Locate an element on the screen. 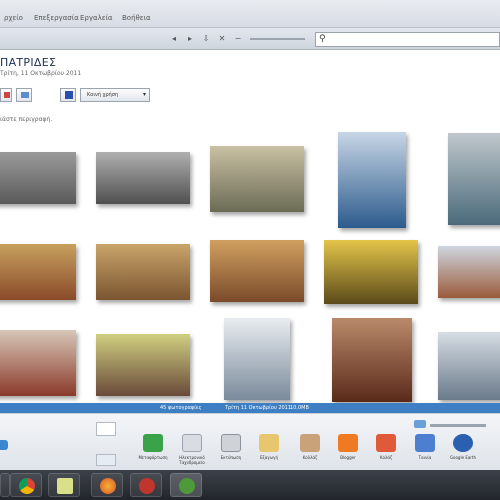 This screenshot has width=500, height=500. movie-icon is located at coordinates (425, 443).